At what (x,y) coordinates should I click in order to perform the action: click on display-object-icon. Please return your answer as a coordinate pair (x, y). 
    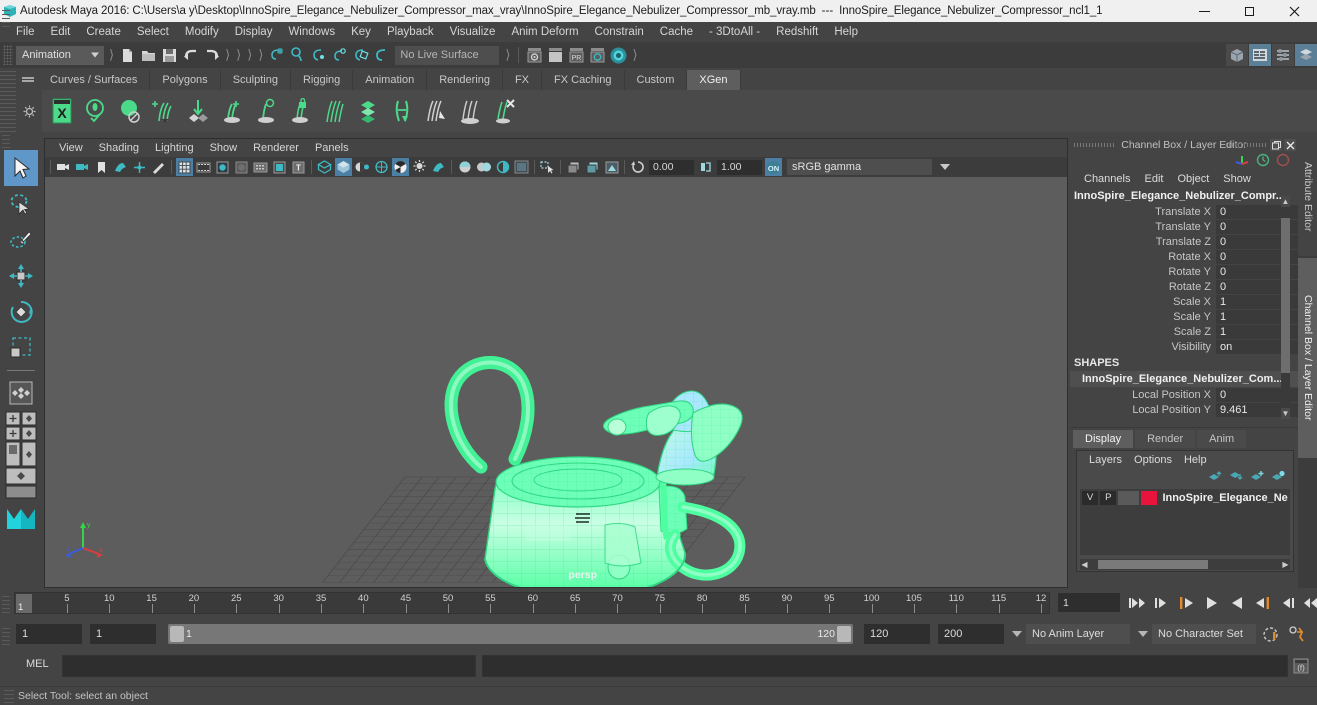
    Looking at the image, I should click on (555, 55).